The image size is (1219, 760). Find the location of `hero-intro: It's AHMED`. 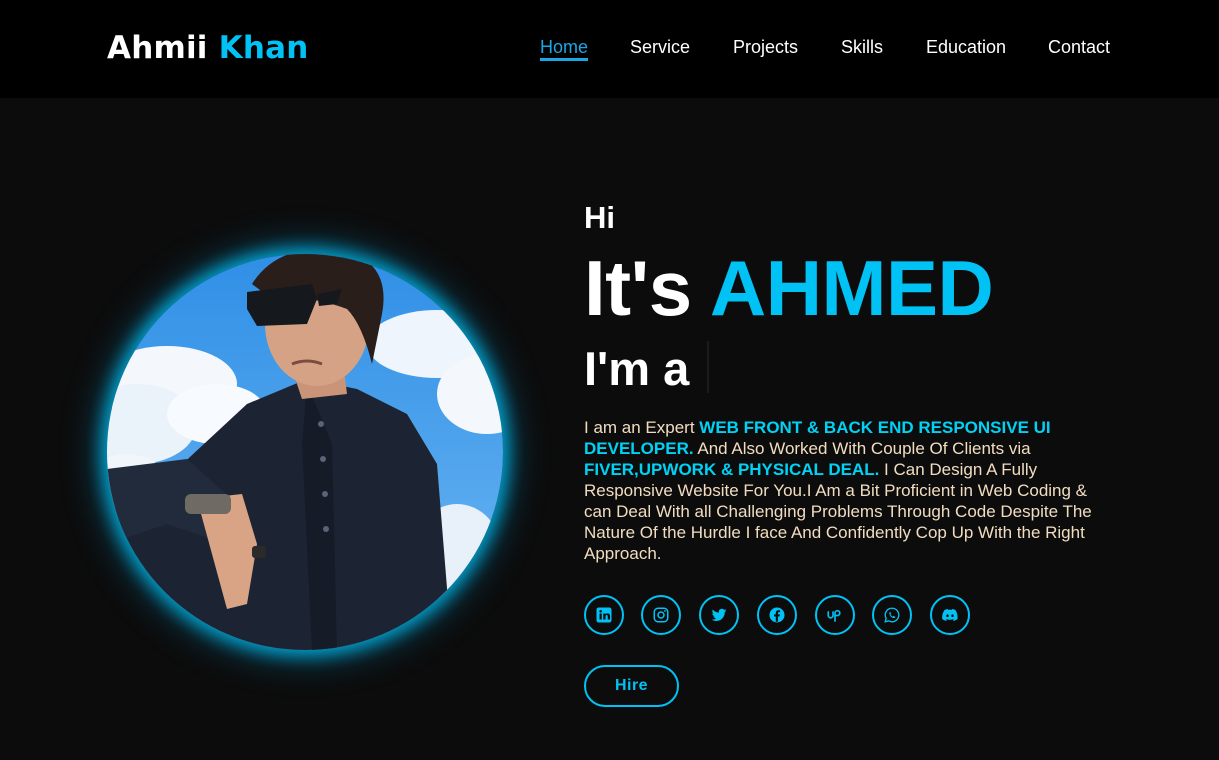

hero-intro: It's AHMED is located at coordinates (789, 288).